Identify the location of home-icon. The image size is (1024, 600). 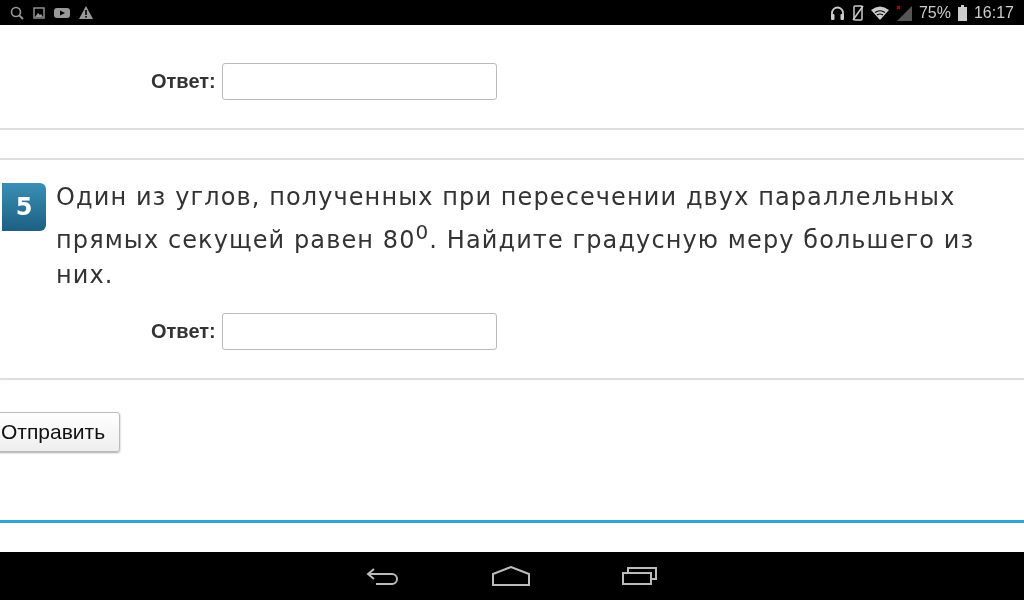
(511, 576).